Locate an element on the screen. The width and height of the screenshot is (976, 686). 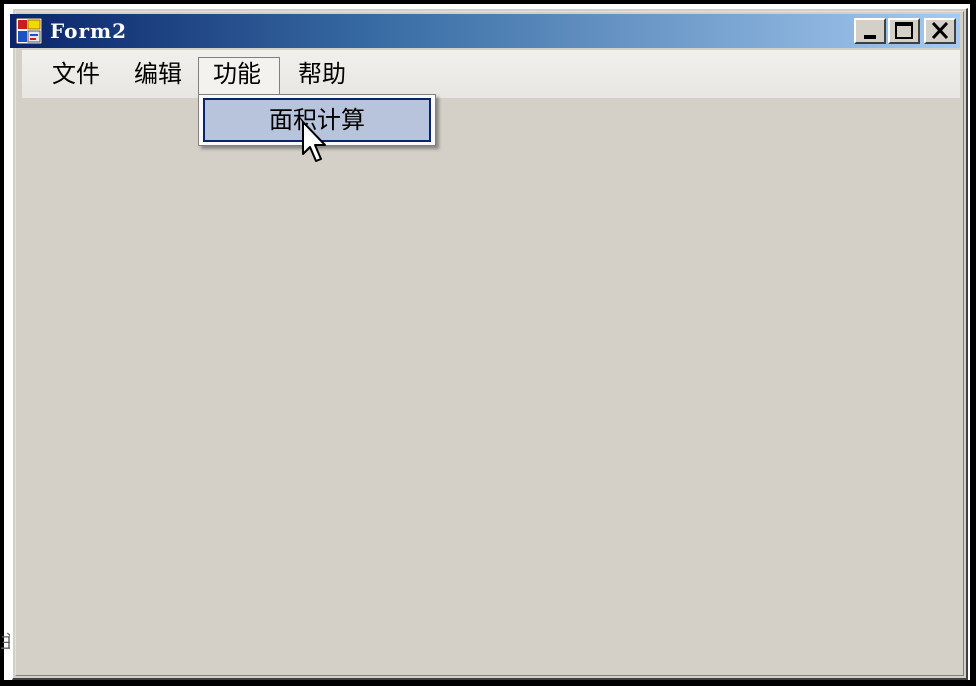
menu-edit: 编辑 is located at coordinates (158, 74).